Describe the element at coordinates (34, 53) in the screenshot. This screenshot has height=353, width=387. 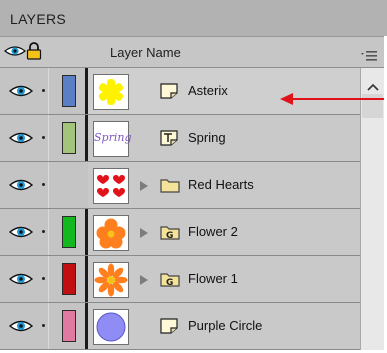
I see `lock-icon` at that location.